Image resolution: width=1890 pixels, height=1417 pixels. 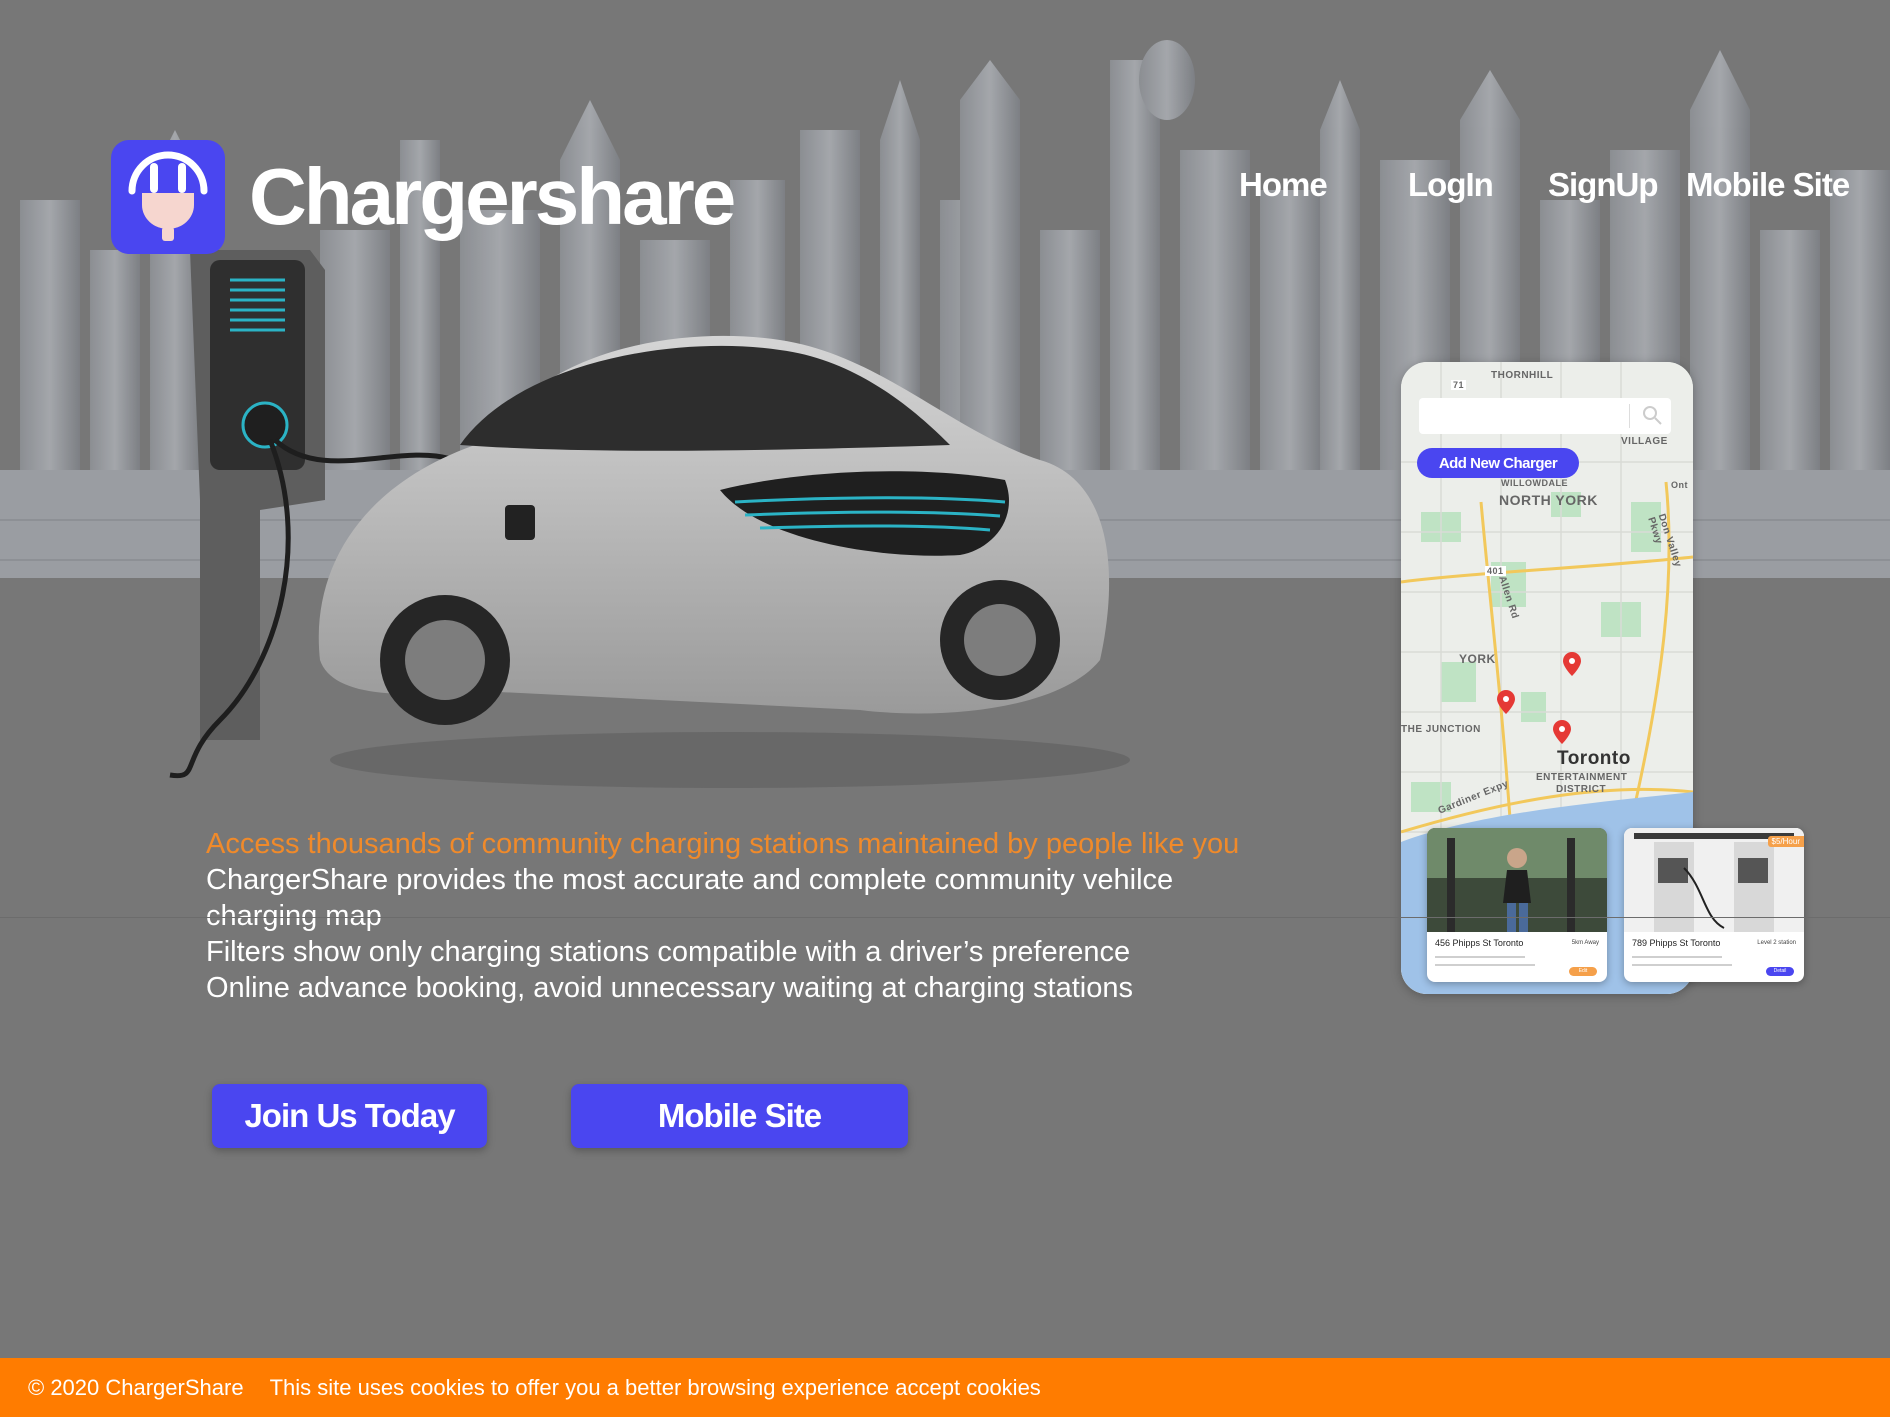 I want to click on station-distance: 5km Away, so click(x=1585, y=943).